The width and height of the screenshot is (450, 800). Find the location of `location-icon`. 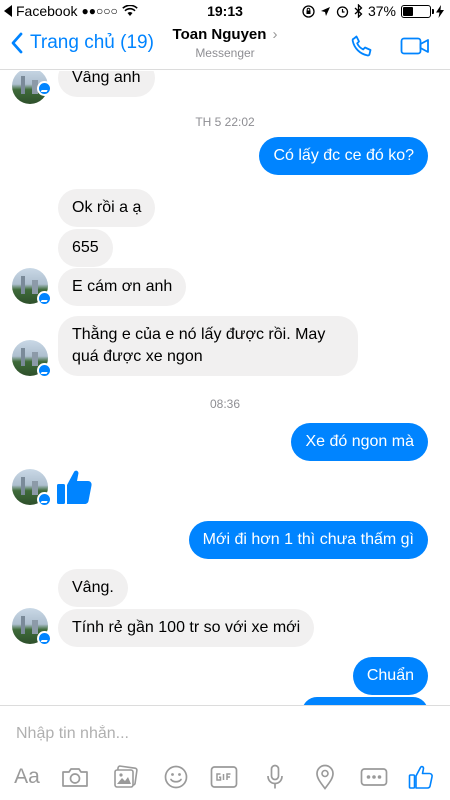

location-icon is located at coordinates (325, 777).